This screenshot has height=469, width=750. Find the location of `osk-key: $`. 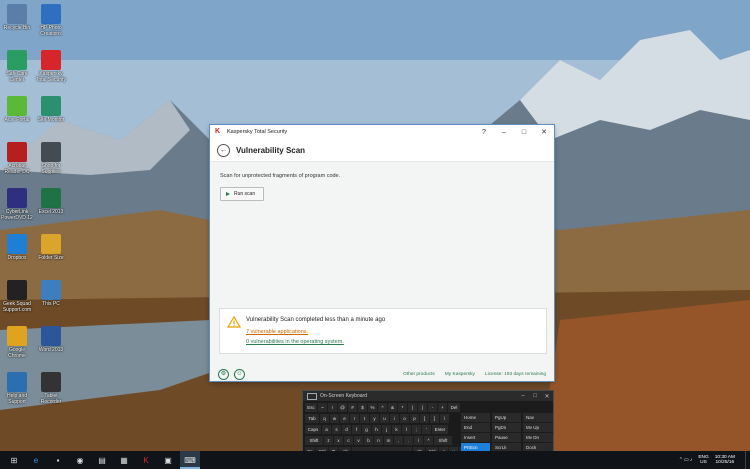

osk-key: $ is located at coordinates (362, 407).